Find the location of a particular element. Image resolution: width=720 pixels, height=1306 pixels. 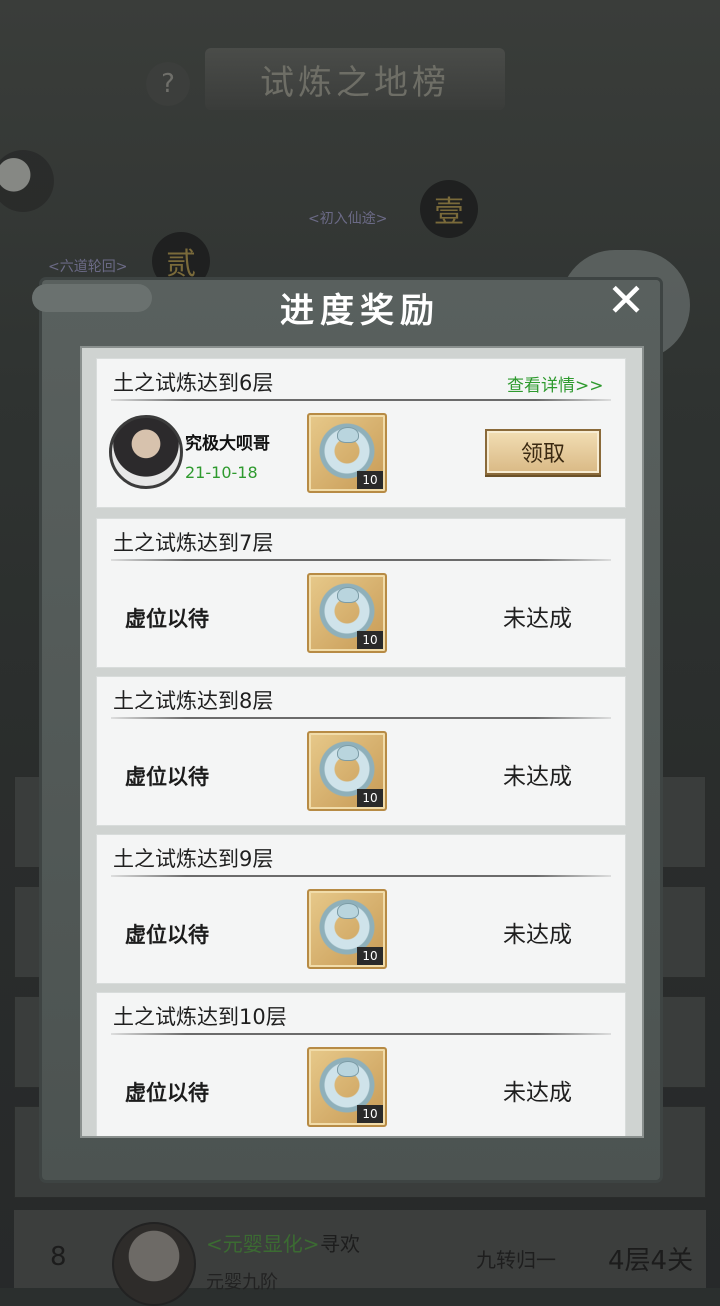

row-rank: 8 is located at coordinates (58, 1257).